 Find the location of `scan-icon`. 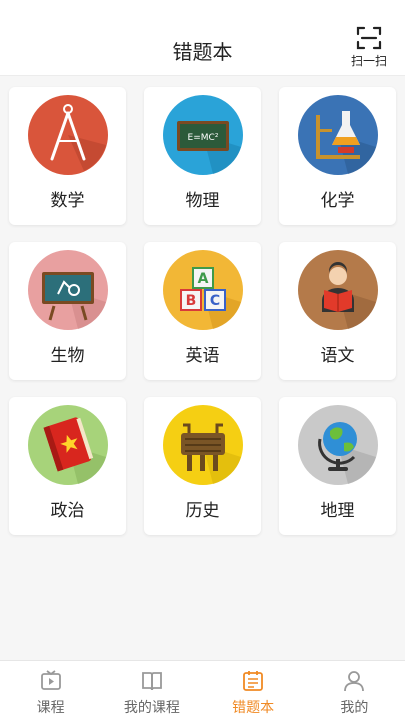

scan-icon is located at coordinates (369, 38).